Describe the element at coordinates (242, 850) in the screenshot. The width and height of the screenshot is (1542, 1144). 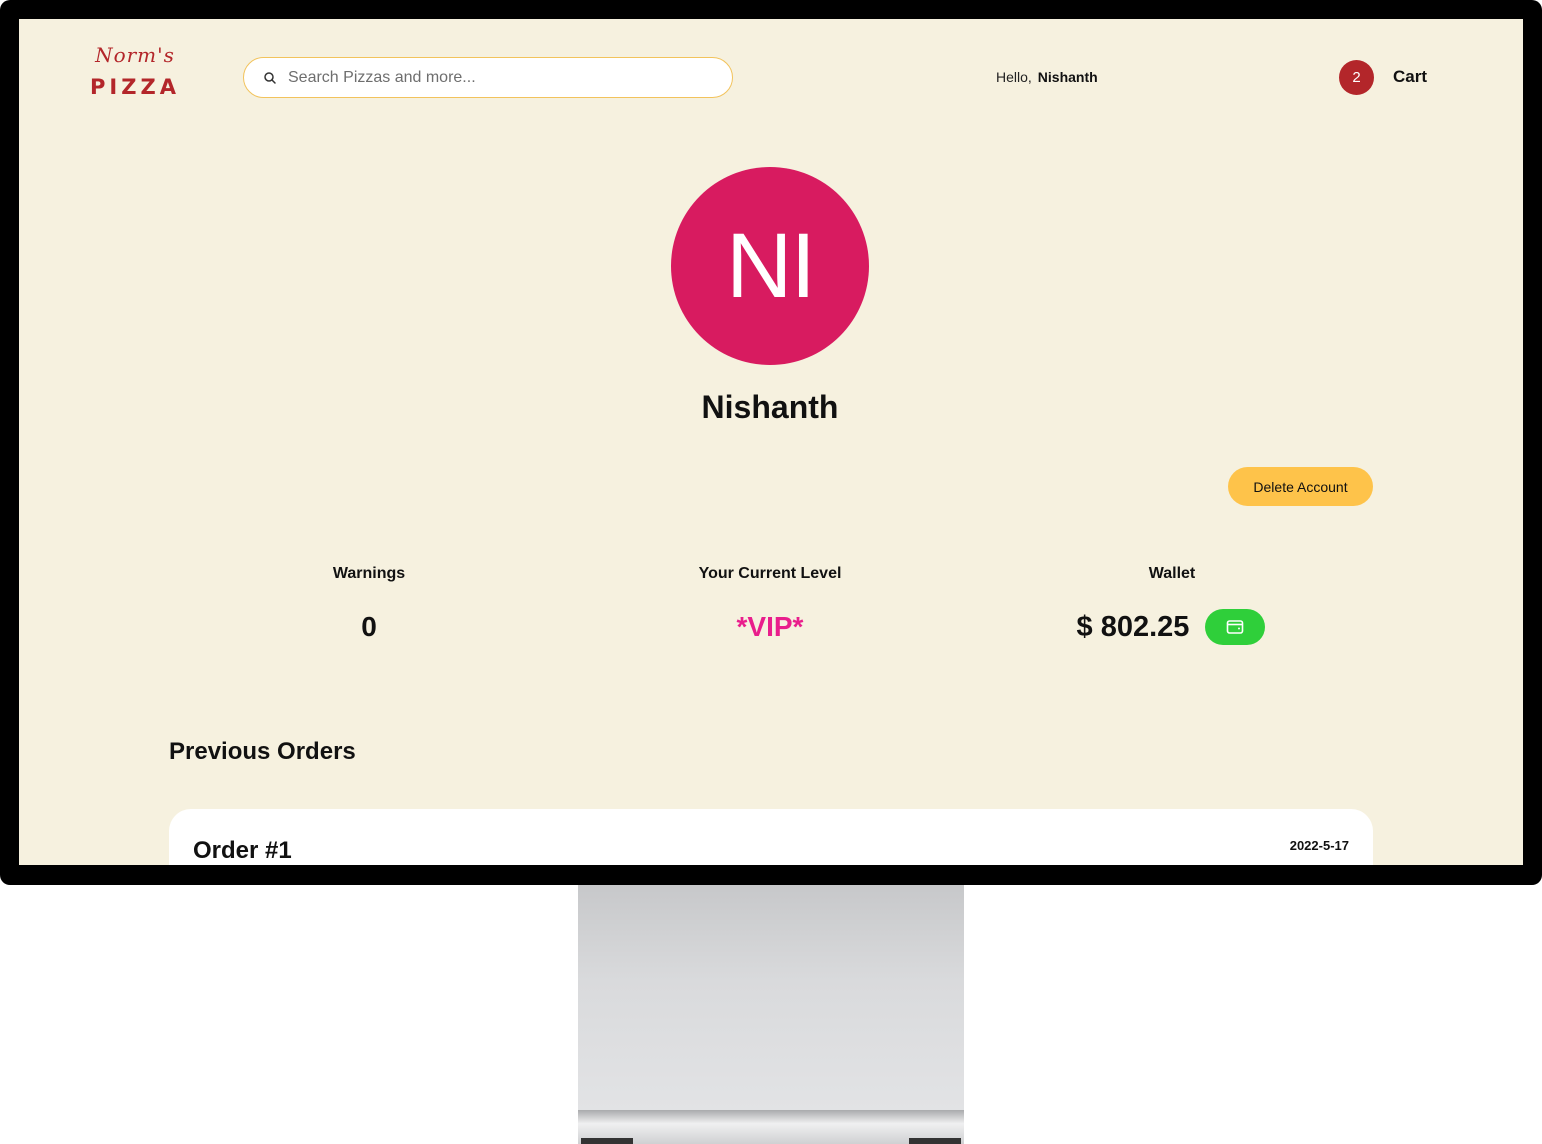
I see `order-title: Order #1` at that location.